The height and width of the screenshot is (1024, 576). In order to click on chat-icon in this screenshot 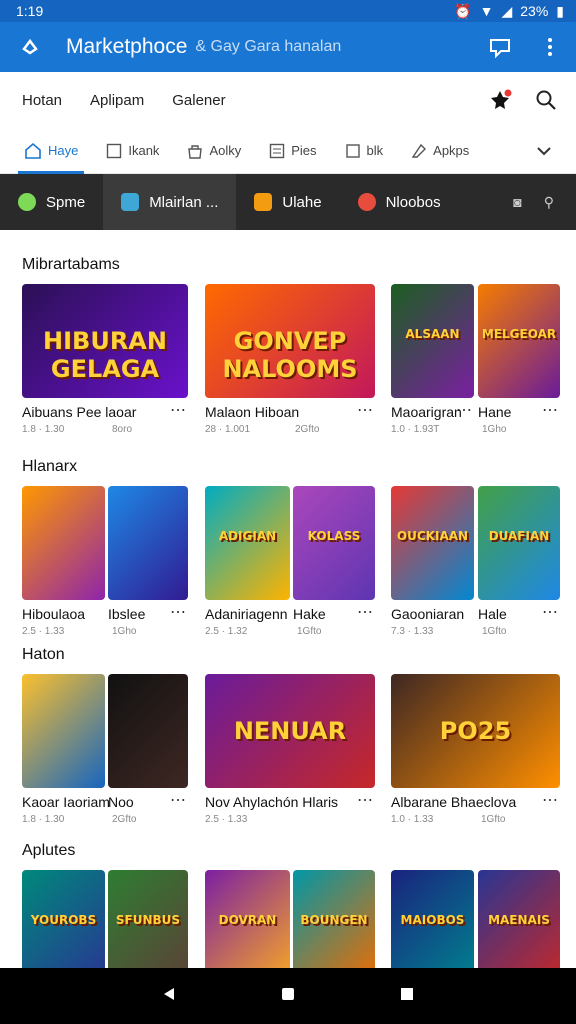, I will do `click(500, 47)`.